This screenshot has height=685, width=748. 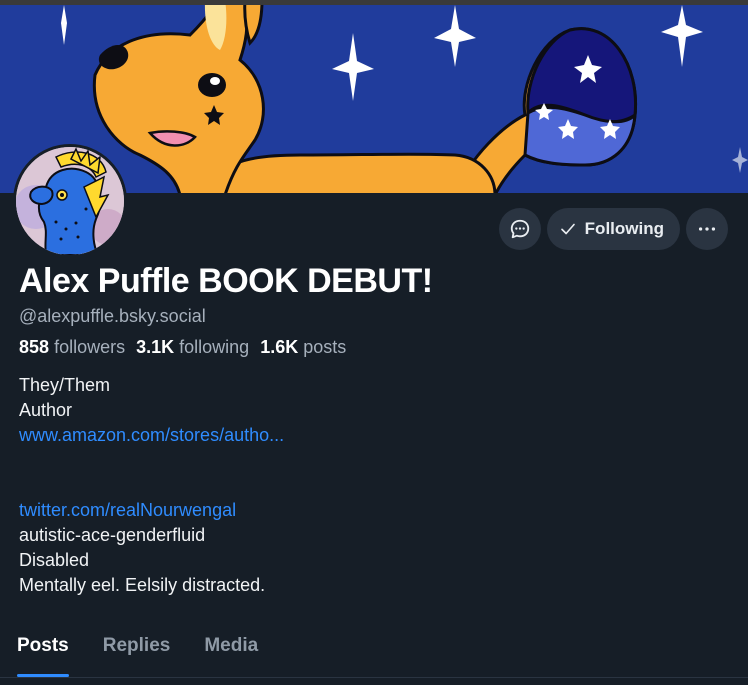 I want to click on profile-tabs: Posts Replies Media, so click(x=374, y=650).